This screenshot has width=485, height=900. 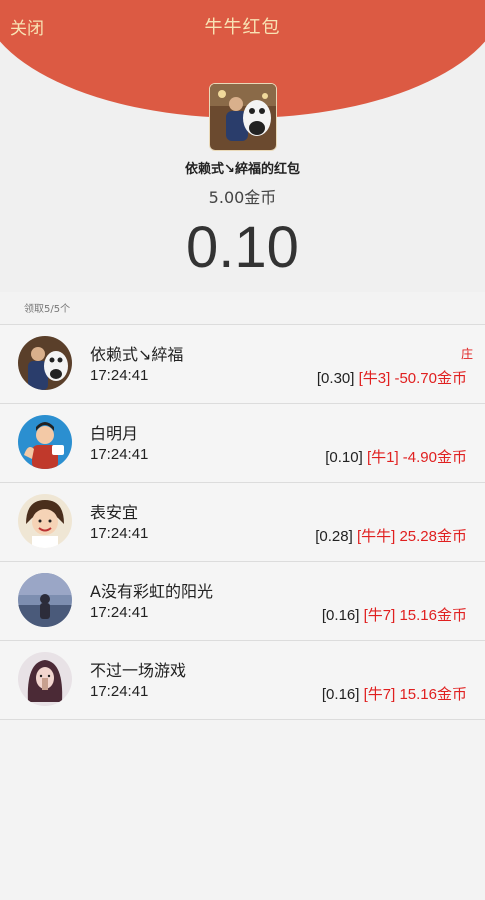 I want to click on coin-change: 25.28金币, so click(x=433, y=536).